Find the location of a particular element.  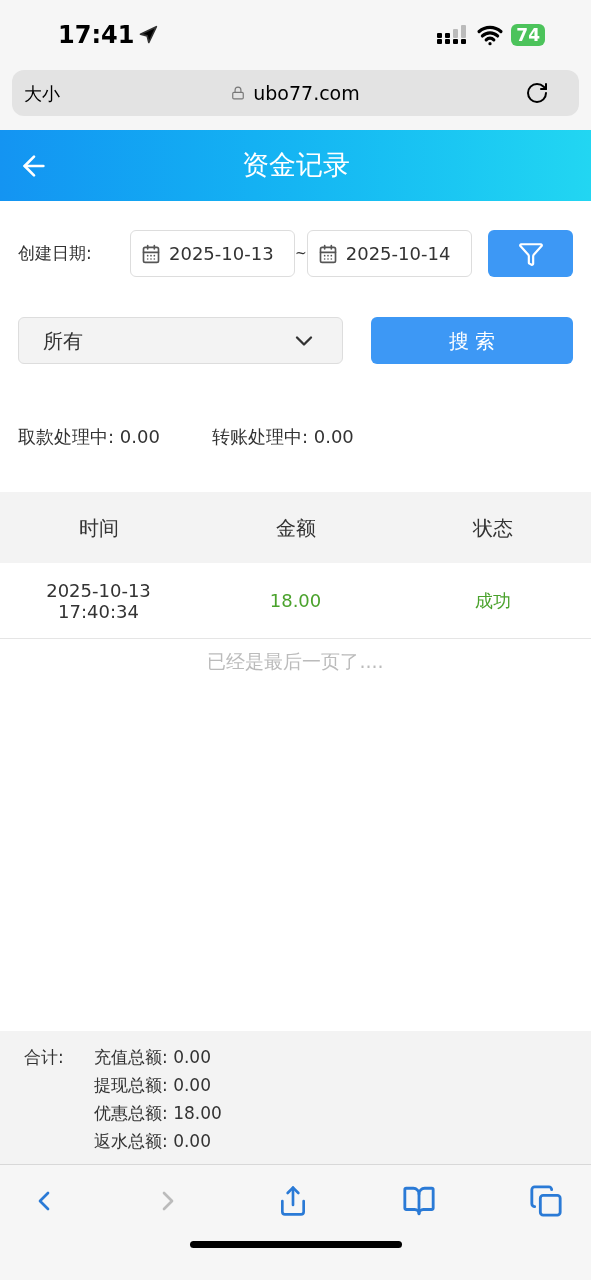

location-icon is located at coordinates (148, 34).